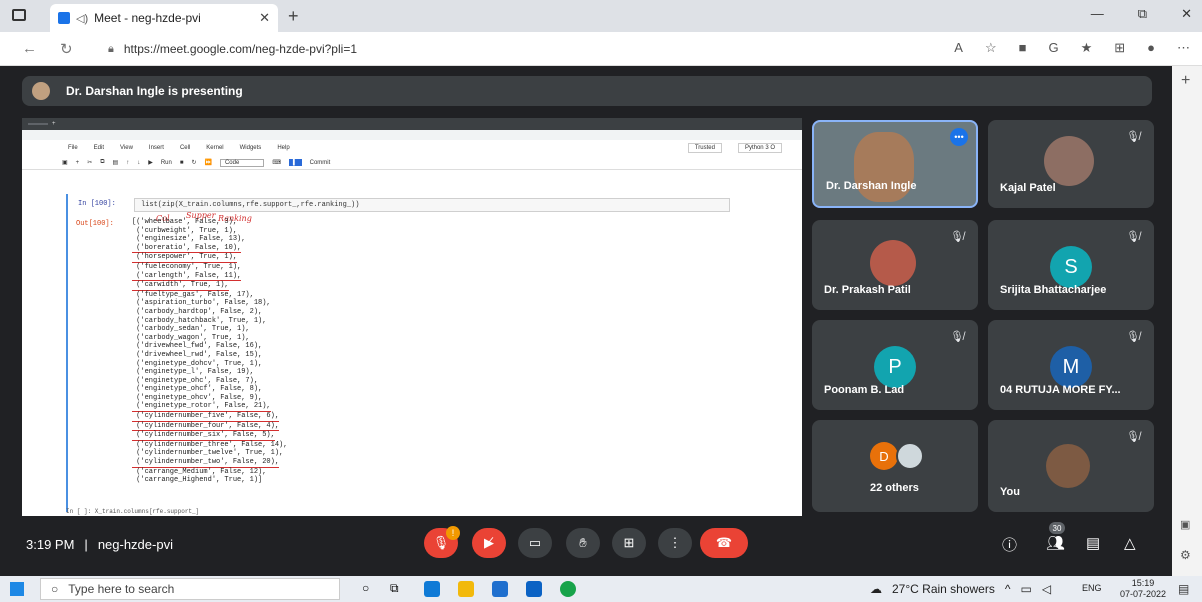 Image resolution: width=1202 pixels, height=602 pixels. I want to click on sidebar-add-icon: +, so click(1185, 81).